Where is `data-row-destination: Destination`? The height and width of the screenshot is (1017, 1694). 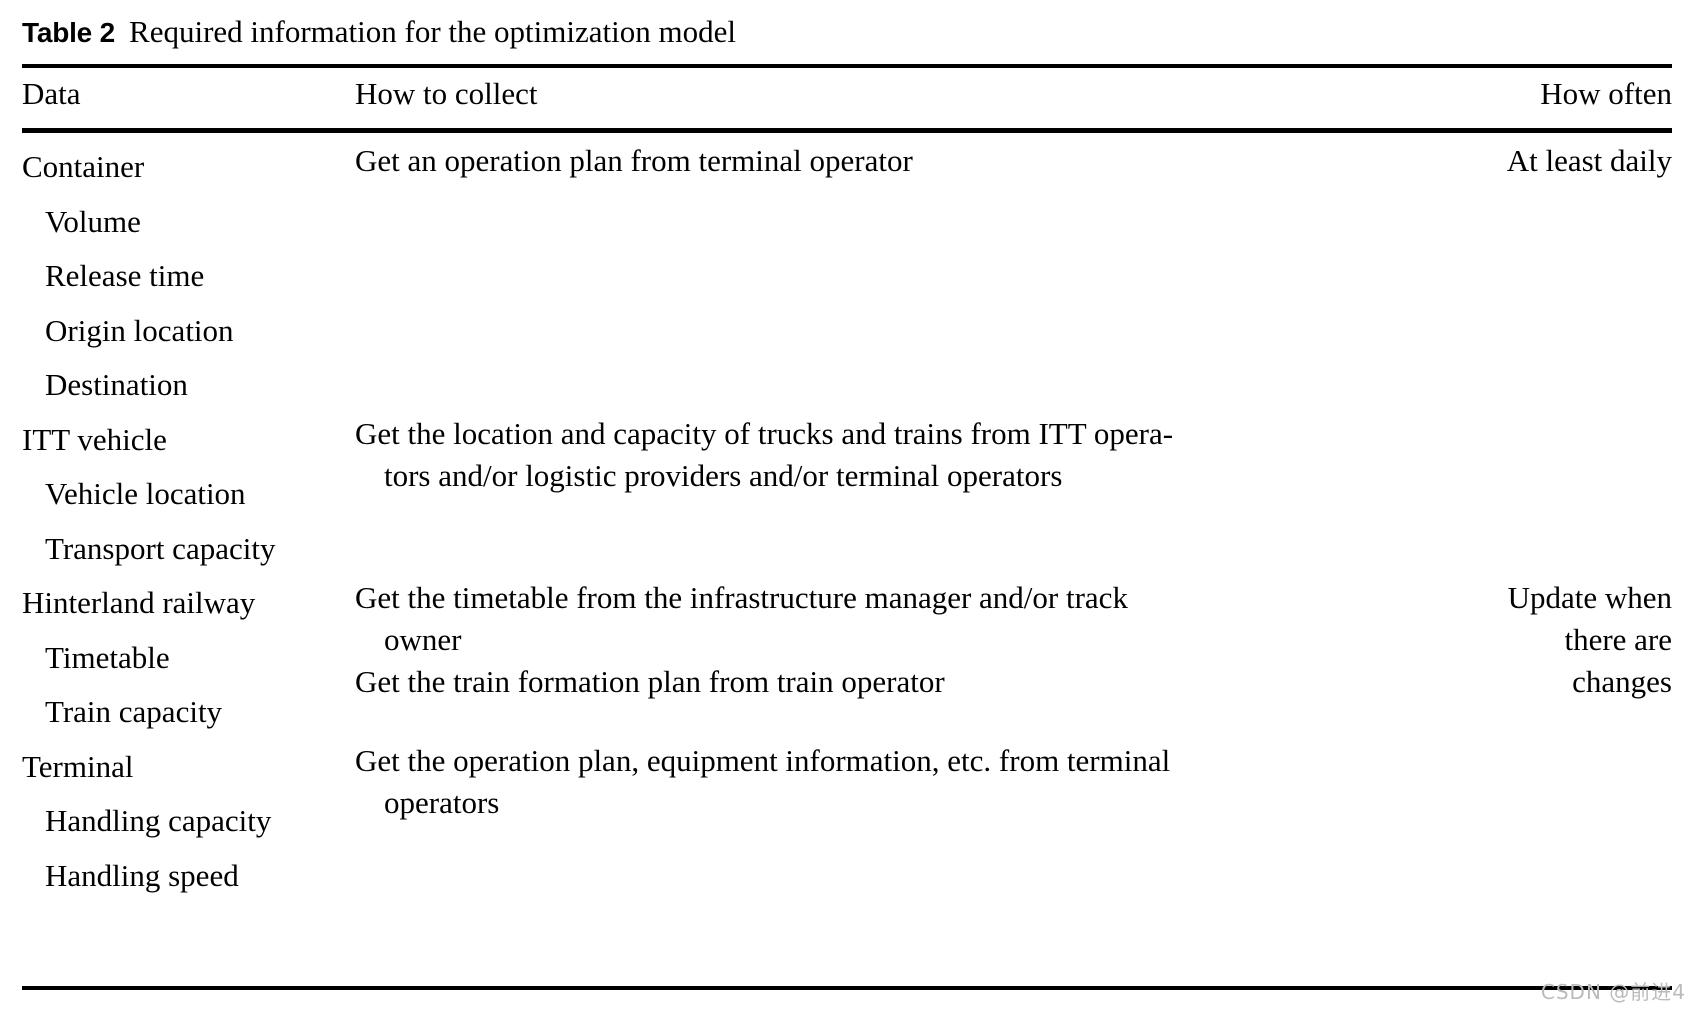
data-row-destination: Destination is located at coordinates (116, 384).